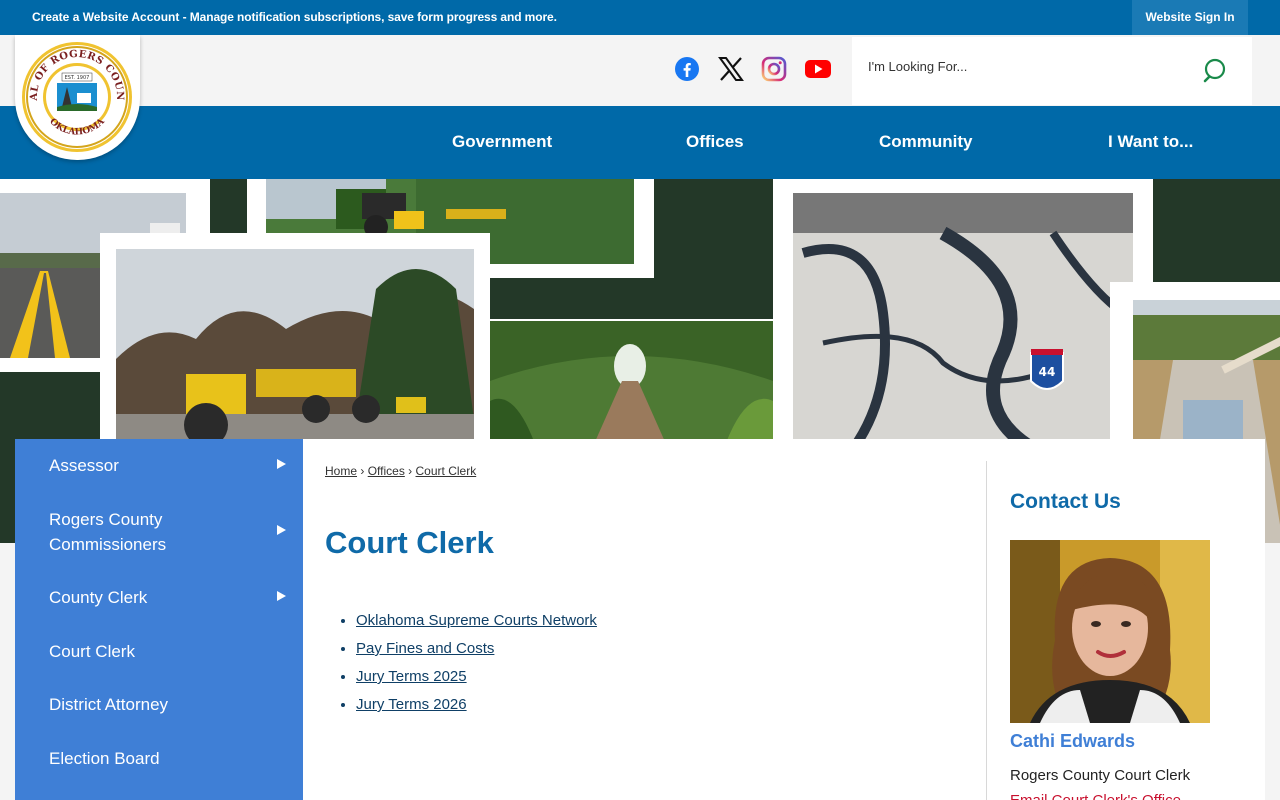  I want to click on list-item: Pay Fines and Costs, so click(476, 649).